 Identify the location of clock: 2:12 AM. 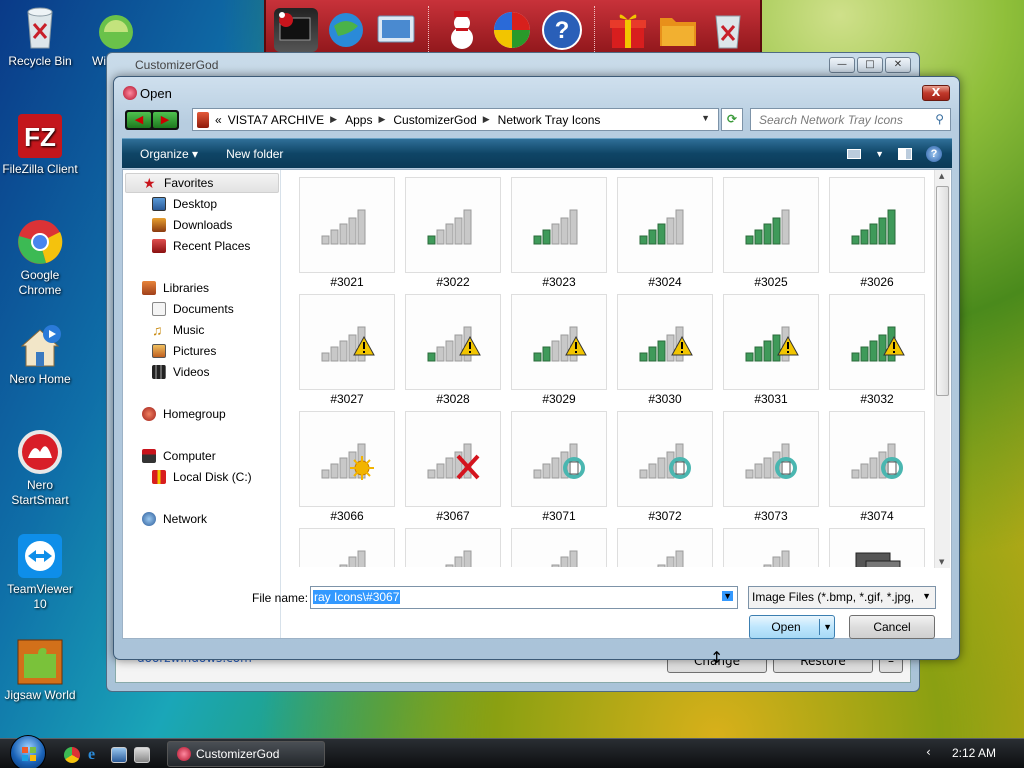
(974, 753).